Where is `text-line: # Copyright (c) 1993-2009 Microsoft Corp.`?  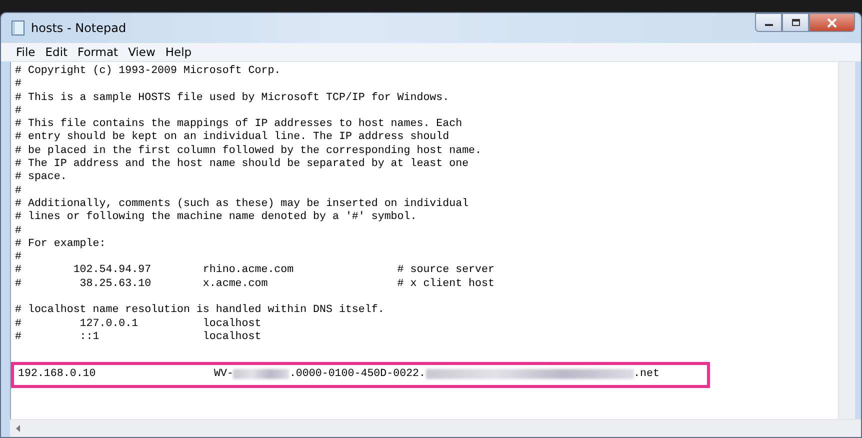
text-line: # Copyright (c) 1993-2009 Microsoft Corp. is located at coordinates (148, 71).